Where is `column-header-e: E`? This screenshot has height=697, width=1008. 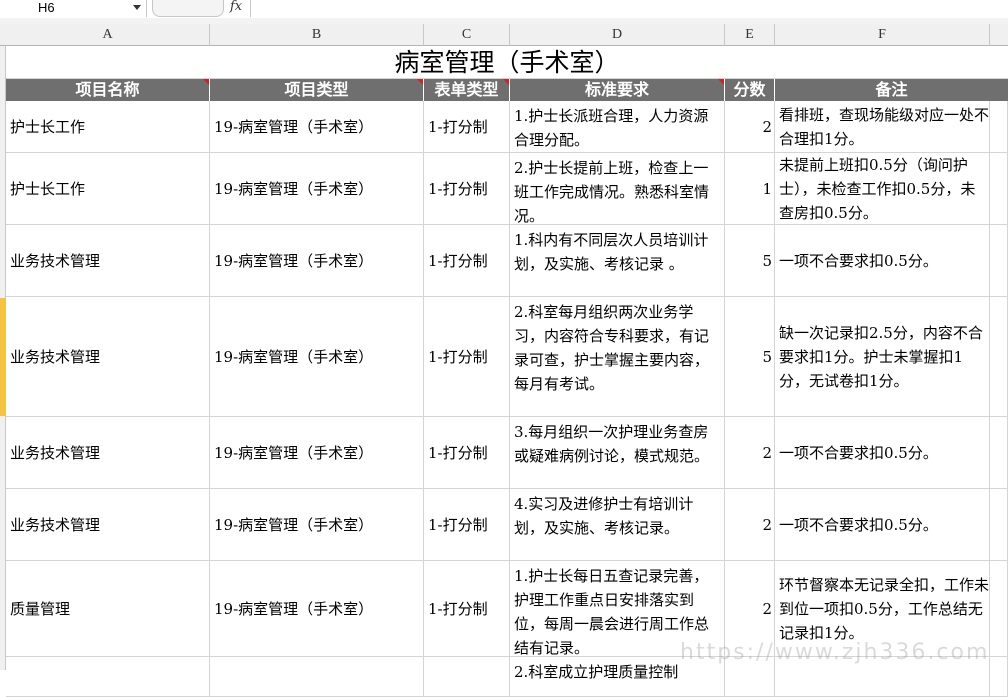
column-header-e: E is located at coordinates (750, 35).